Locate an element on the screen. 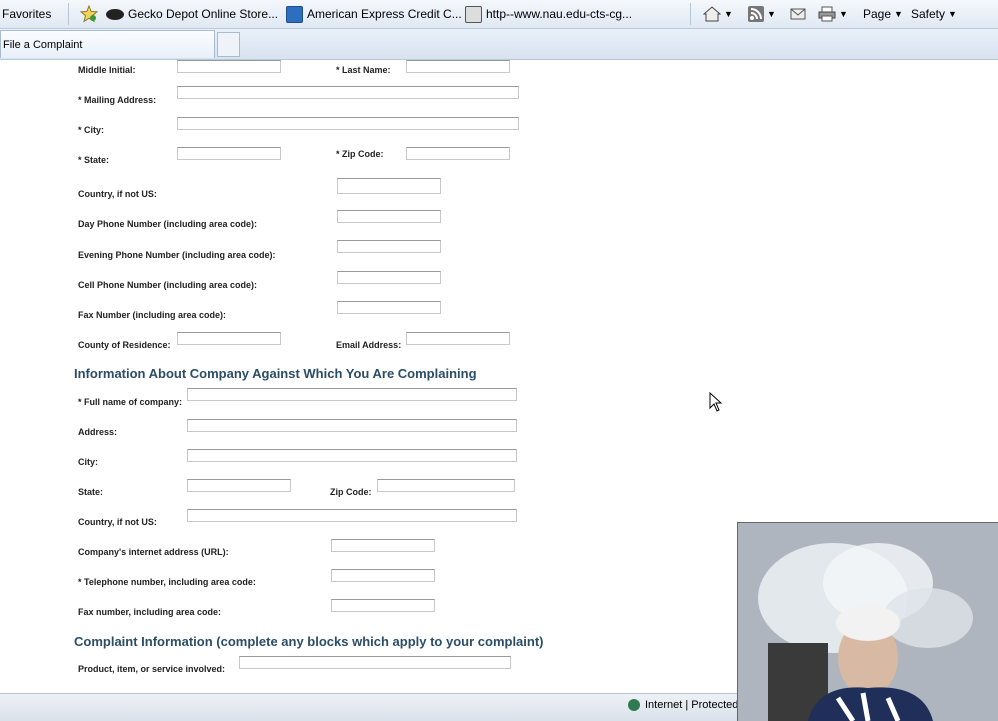  globe-icon is located at coordinates (634, 705).